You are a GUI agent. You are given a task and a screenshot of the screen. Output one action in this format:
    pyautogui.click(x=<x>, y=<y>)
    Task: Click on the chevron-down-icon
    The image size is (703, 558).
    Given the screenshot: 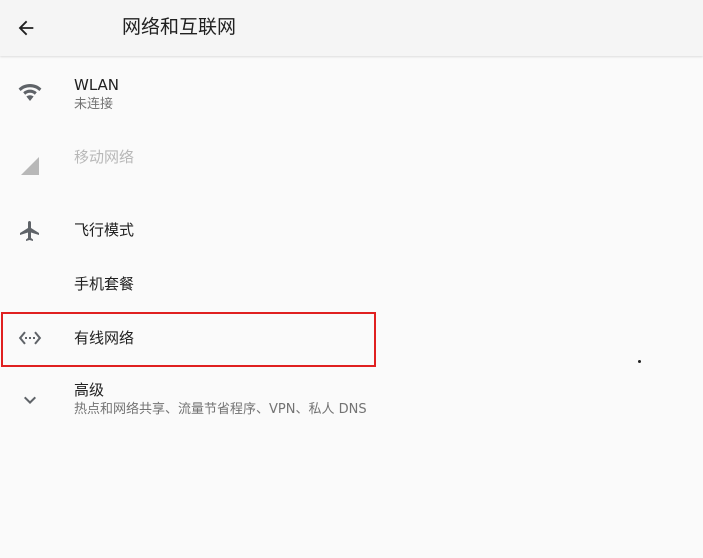 What is the action you would take?
    pyautogui.click(x=30, y=400)
    